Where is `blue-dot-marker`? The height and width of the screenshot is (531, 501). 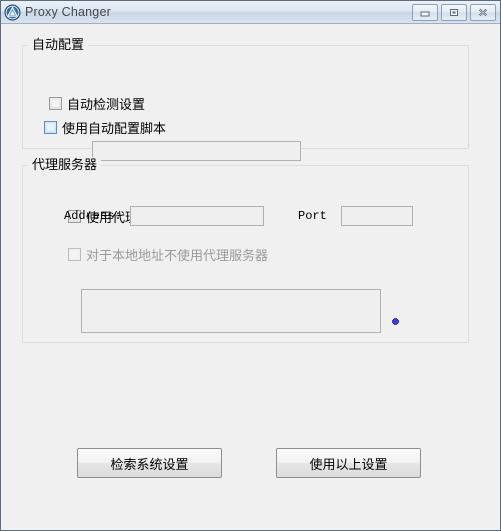
blue-dot-marker is located at coordinates (395, 321).